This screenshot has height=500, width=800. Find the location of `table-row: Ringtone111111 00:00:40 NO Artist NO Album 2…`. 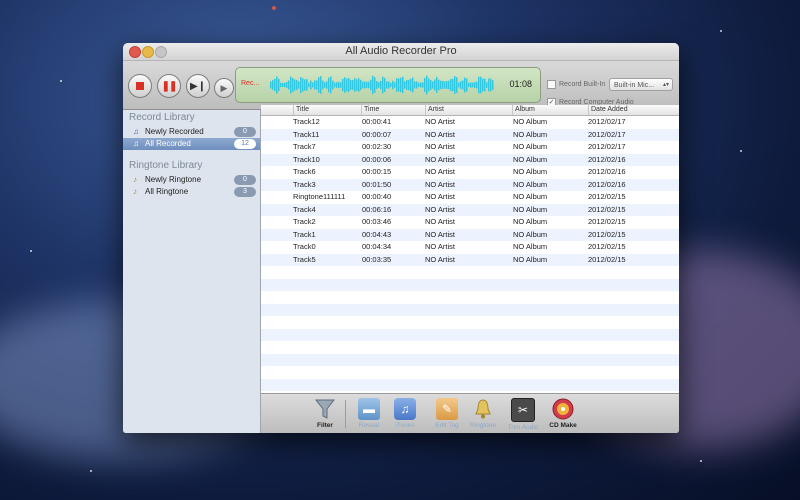

table-row: Ringtone111111 00:00:40 NO Artist NO Album 2… is located at coordinates (470, 197).